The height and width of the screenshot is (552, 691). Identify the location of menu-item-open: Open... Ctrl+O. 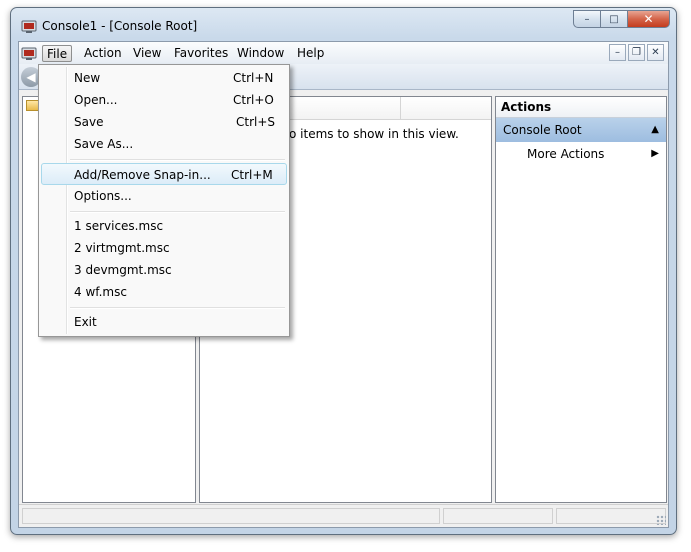
(164, 100).